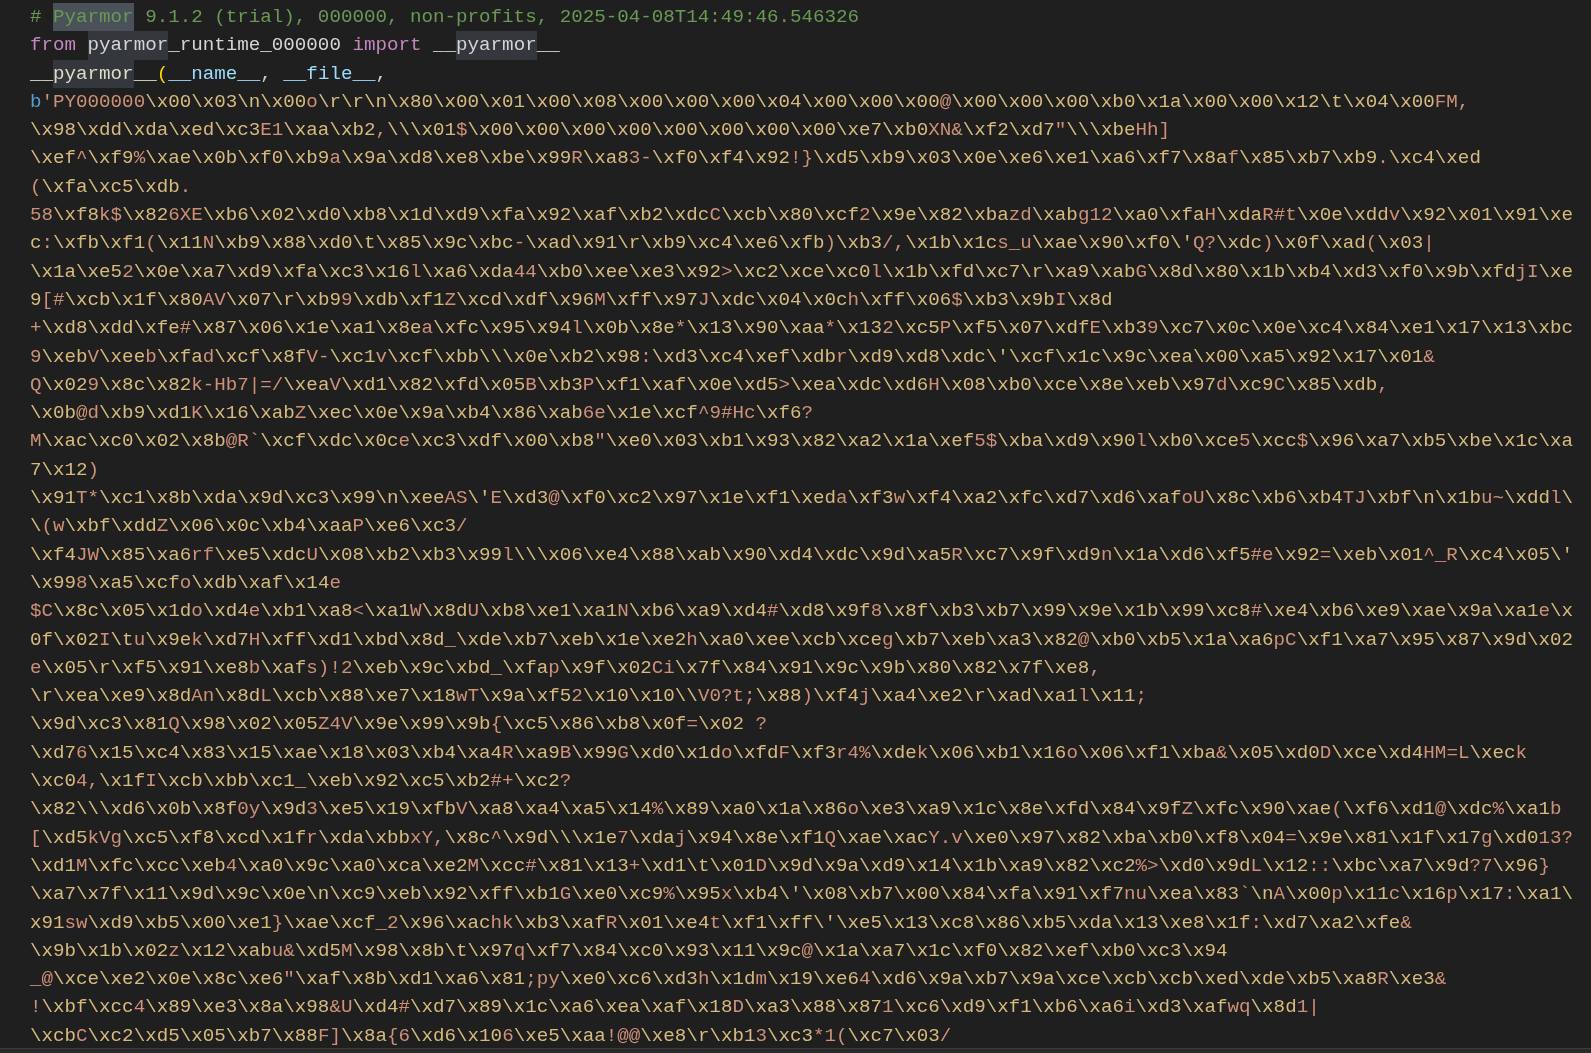 Image resolution: width=1591 pixels, height=1053 pixels. Describe the element at coordinates (185, 582) in the screenshot. I see `code-line: \x998\xa5\xcfo\xdb\xaf\x14e` at that location.